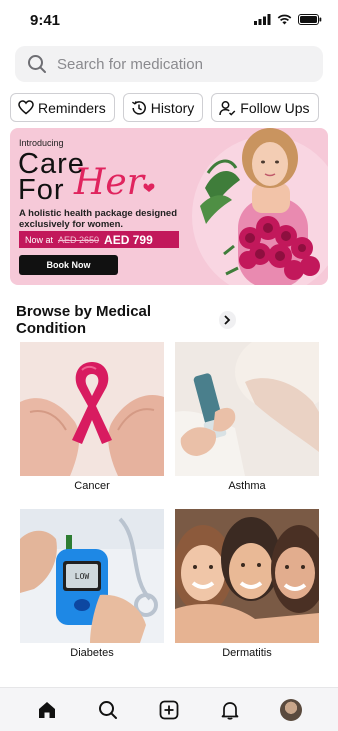 The image size is (338, 731). What do you see at coordinates (227, 320) in the screenshot?
I see `chevron-right-icon` at bounding box center [227, 320].